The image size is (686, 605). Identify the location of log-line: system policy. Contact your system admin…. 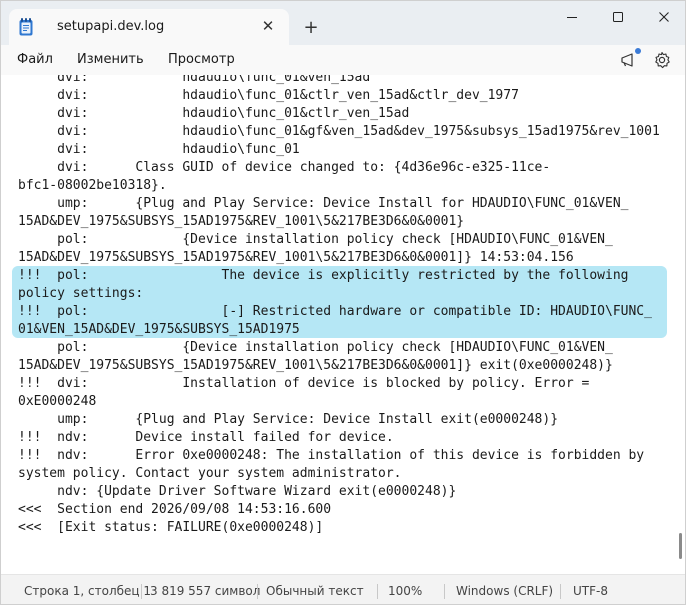
(210, 473).